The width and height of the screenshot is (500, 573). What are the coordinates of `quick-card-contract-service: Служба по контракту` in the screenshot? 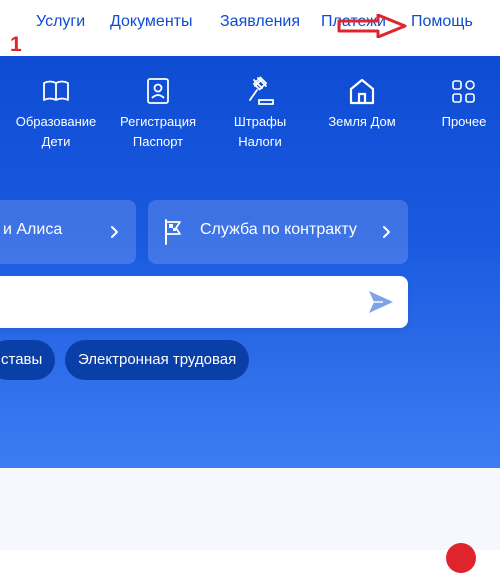 It's located at (278, 232).